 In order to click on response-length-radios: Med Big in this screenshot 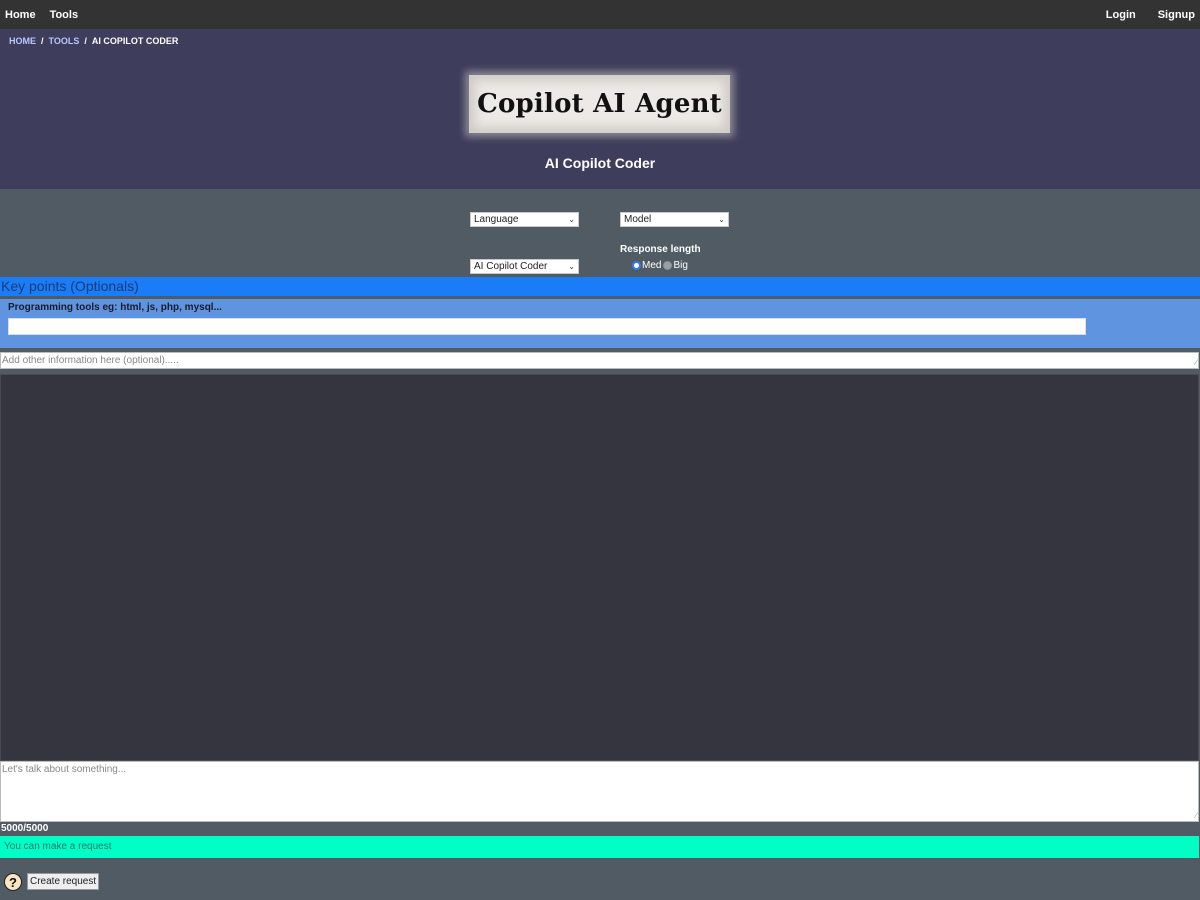, I will do `click(661, 265)`.